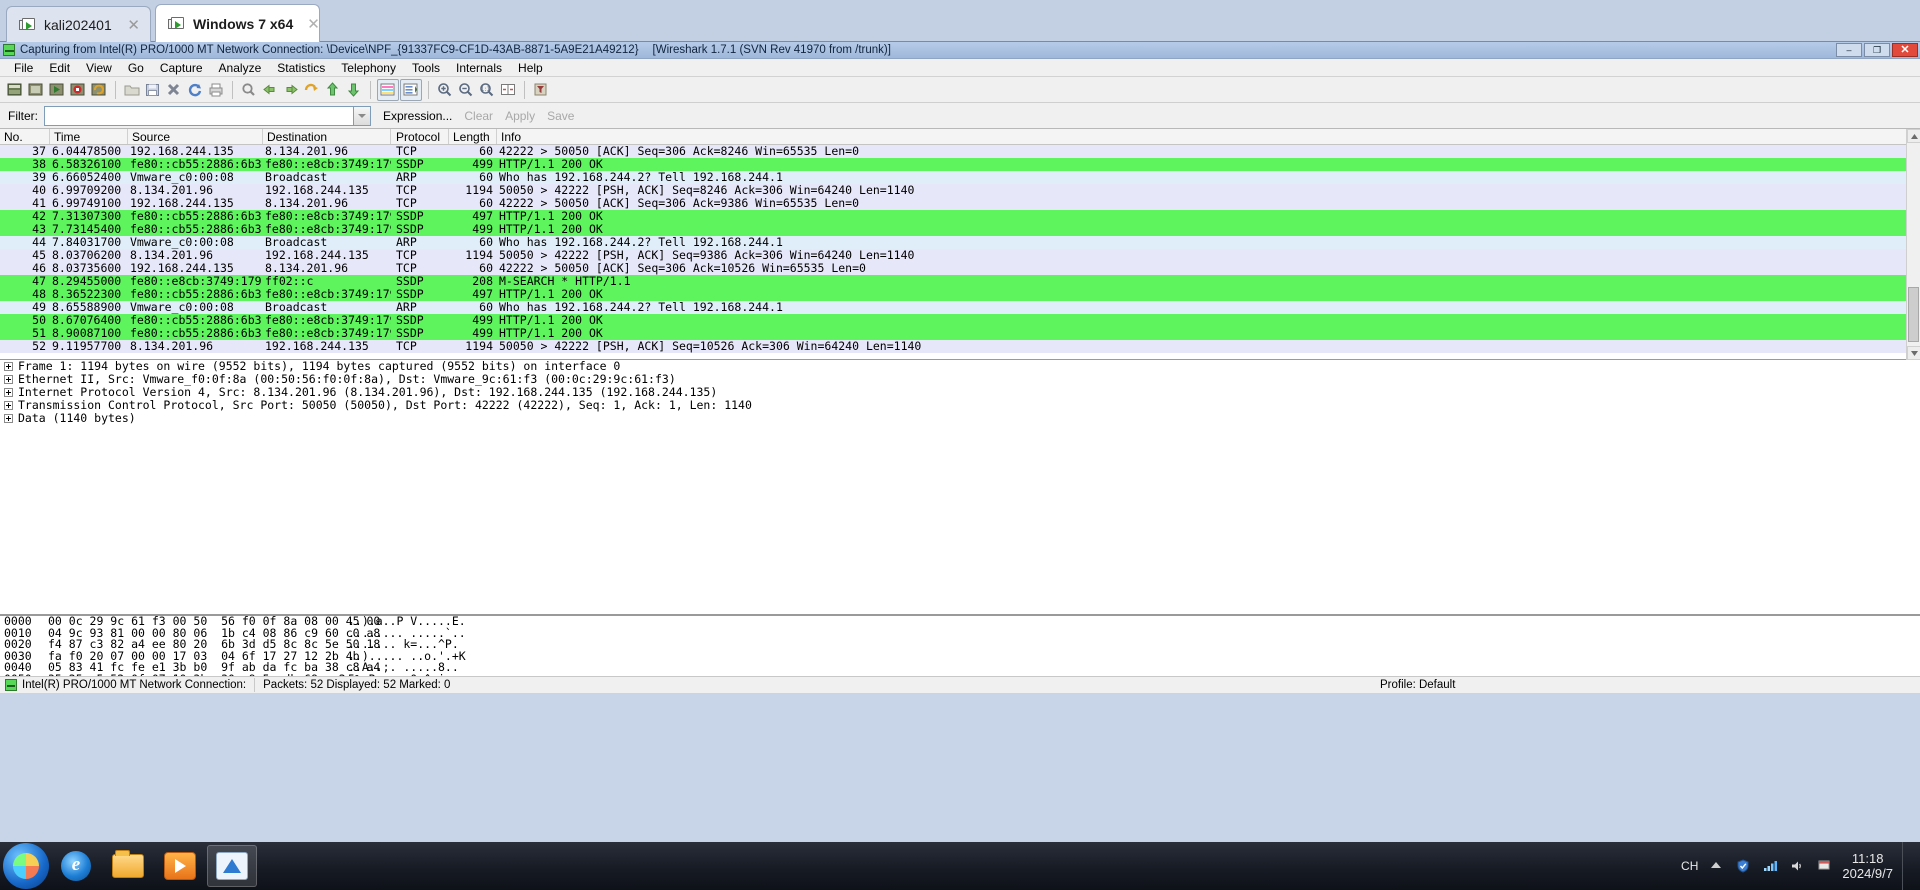 The height and width of the screenshot is (890, 1920). Describe the element at coordinates (1743, 866) in the screenshot. I see `tray-shield-icon` at that location.